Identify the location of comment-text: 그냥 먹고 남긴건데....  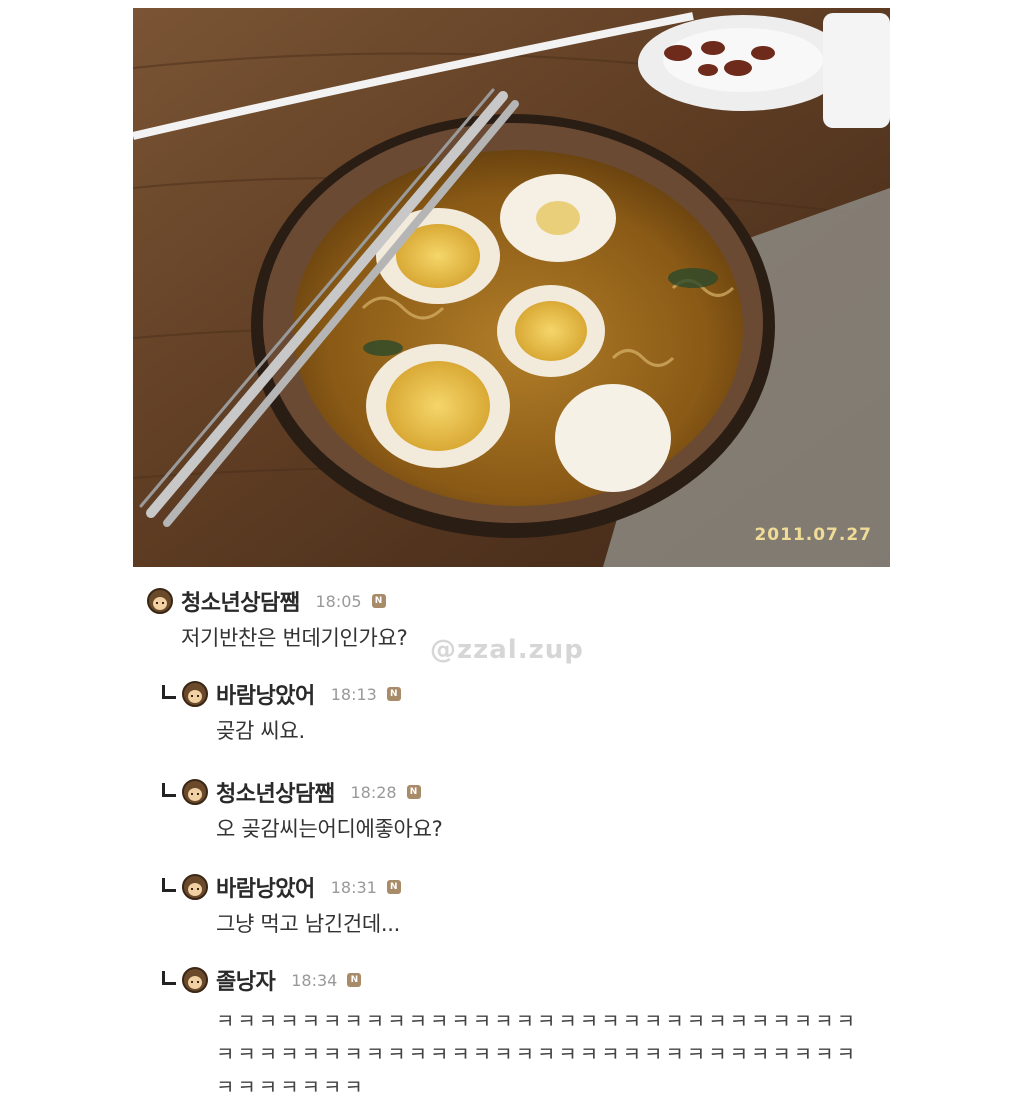
(308, 924).